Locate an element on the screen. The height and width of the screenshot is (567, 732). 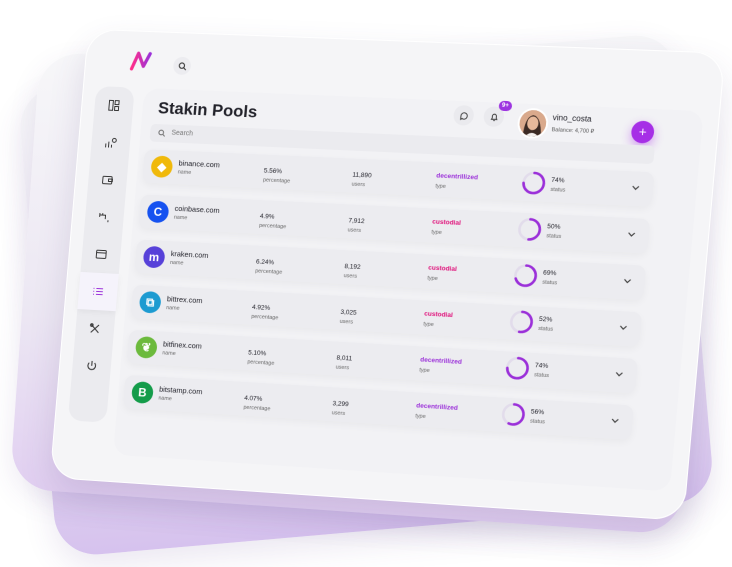
list-icon is located at coordinates (98, 291).